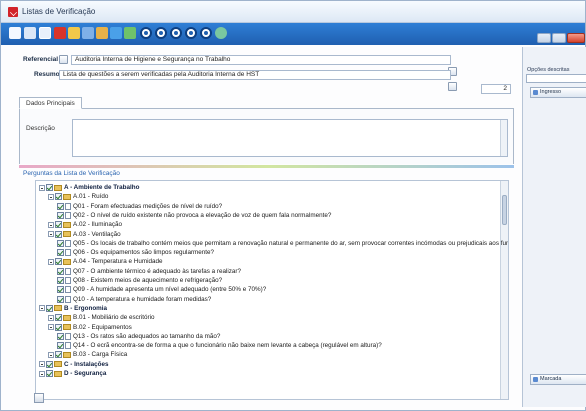  I want to click on counter-field: 2, so click(496, 89).